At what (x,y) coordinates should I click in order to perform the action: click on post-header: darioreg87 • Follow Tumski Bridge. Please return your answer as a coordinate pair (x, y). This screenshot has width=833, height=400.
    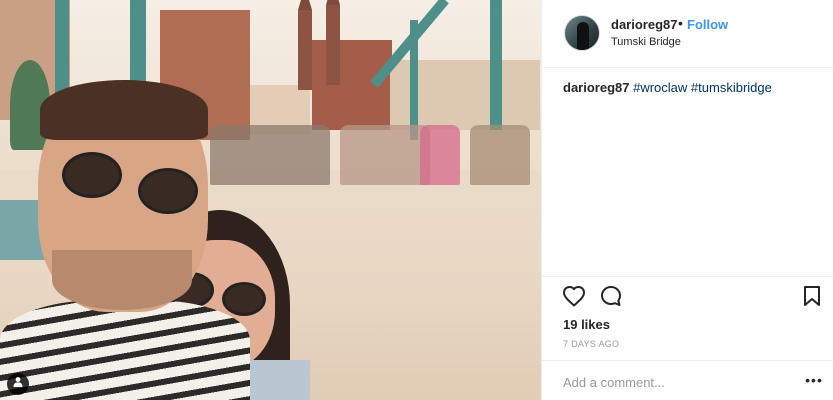
    Looking at the image, I should click on (687, 34).